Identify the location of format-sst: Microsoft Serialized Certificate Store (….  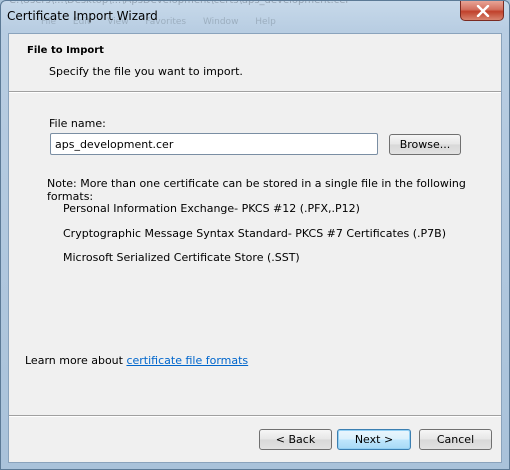
(181, 257).